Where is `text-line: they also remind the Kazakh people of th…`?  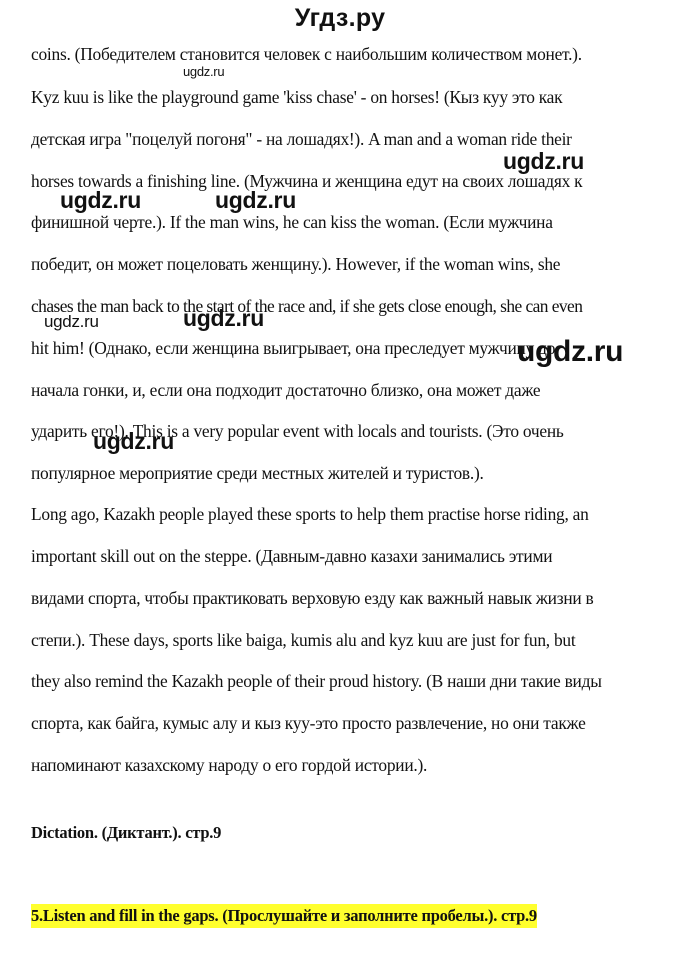 text-line: they also remind the Kazakh people of th… is located at coordinates (316, 681).